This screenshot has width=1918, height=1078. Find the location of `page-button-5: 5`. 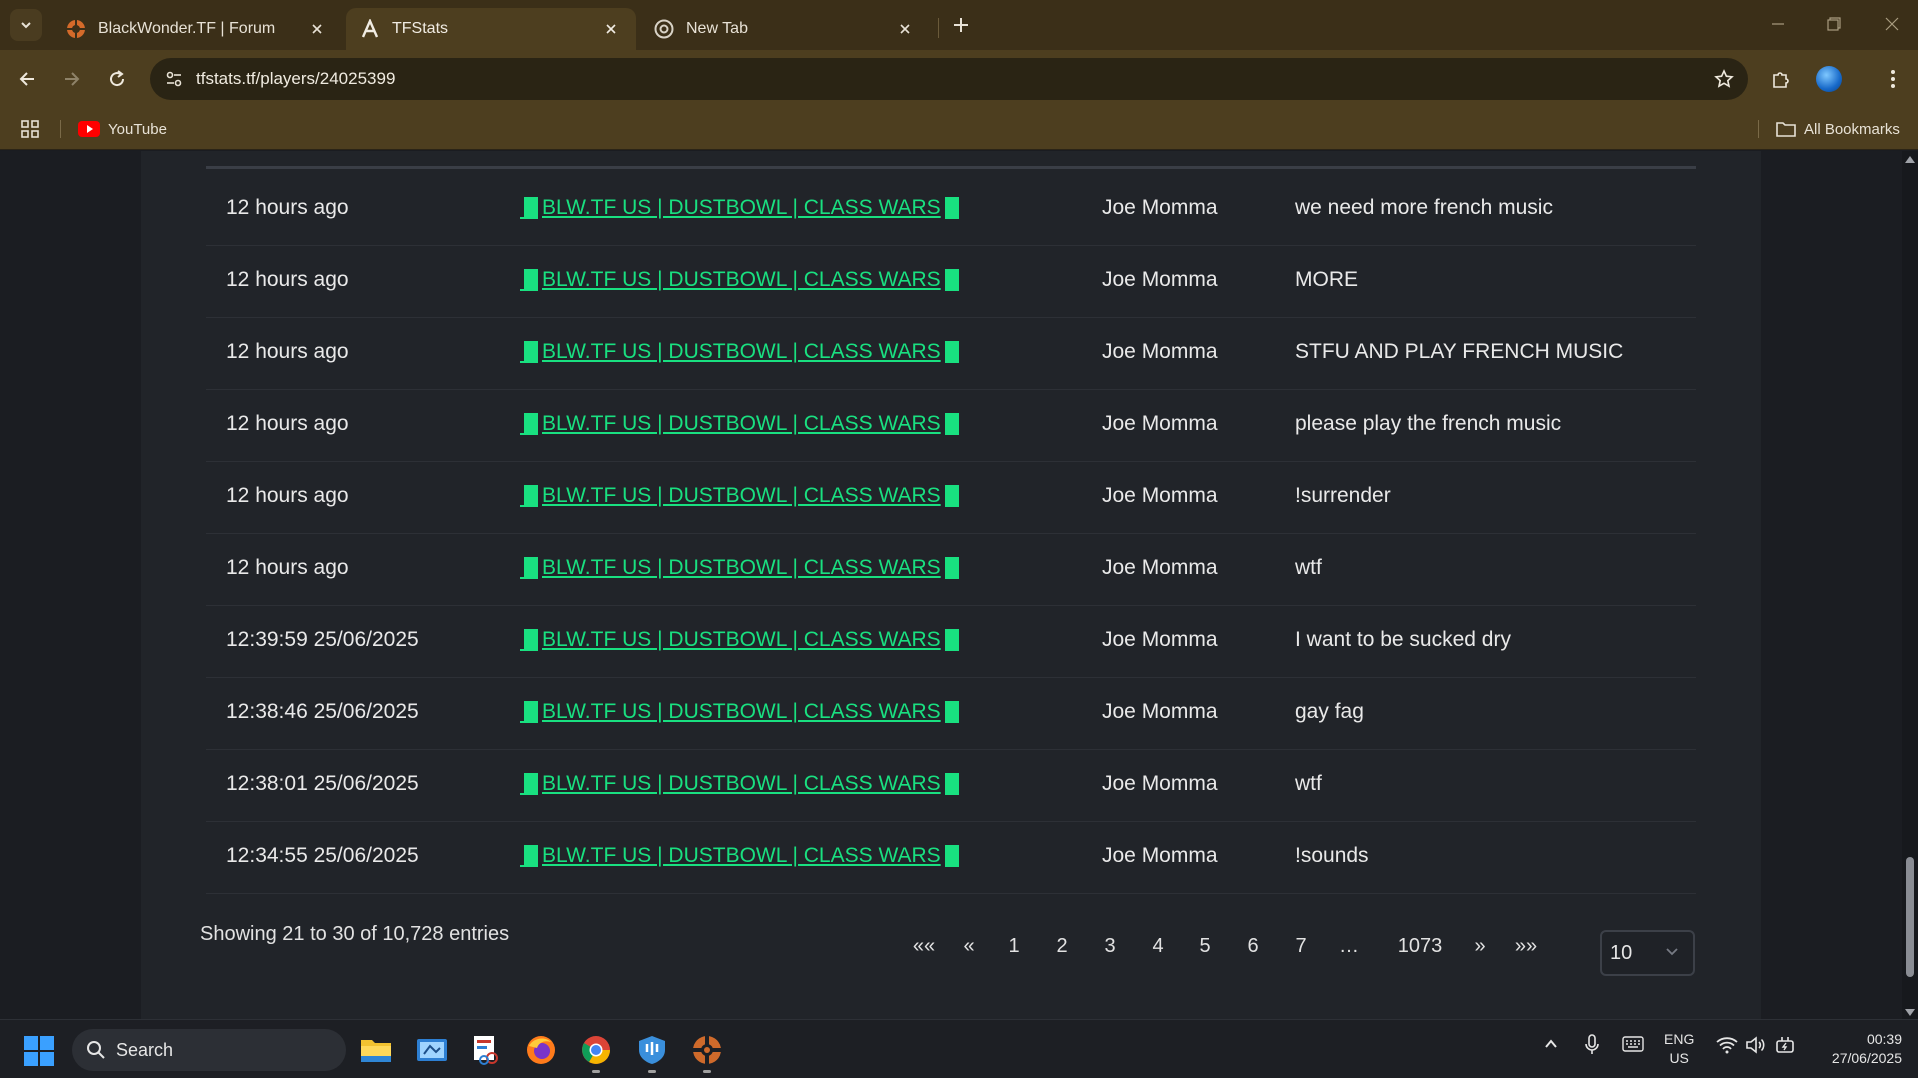

page-button-5: 5 is located at coordinates (1205, 946).